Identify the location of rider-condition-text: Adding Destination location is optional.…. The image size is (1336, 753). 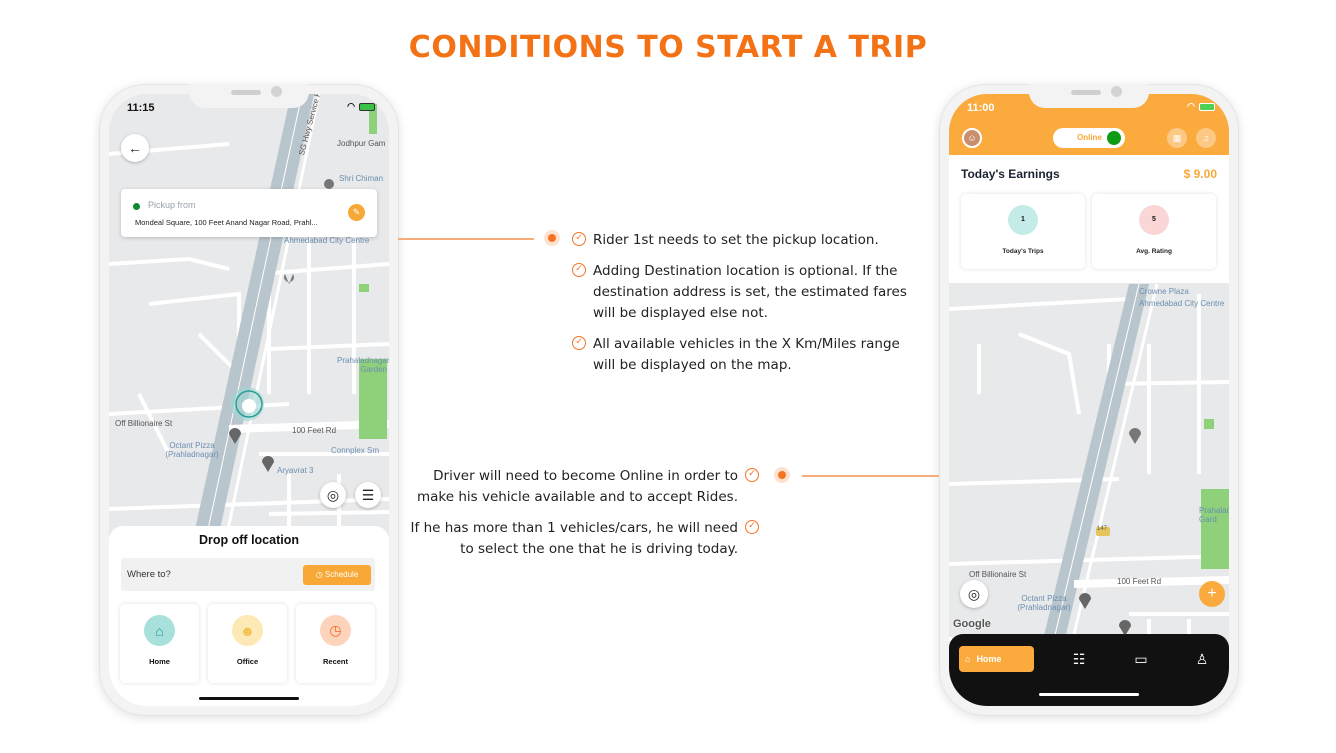
(750, 292).